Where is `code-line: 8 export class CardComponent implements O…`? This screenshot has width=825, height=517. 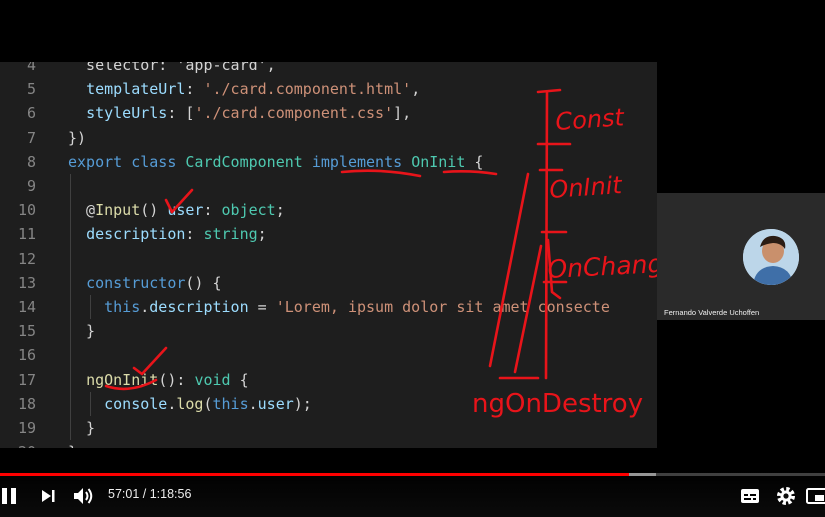 code-line: 8 export class CardComponent implements O… is located at coordinates (328, 162).